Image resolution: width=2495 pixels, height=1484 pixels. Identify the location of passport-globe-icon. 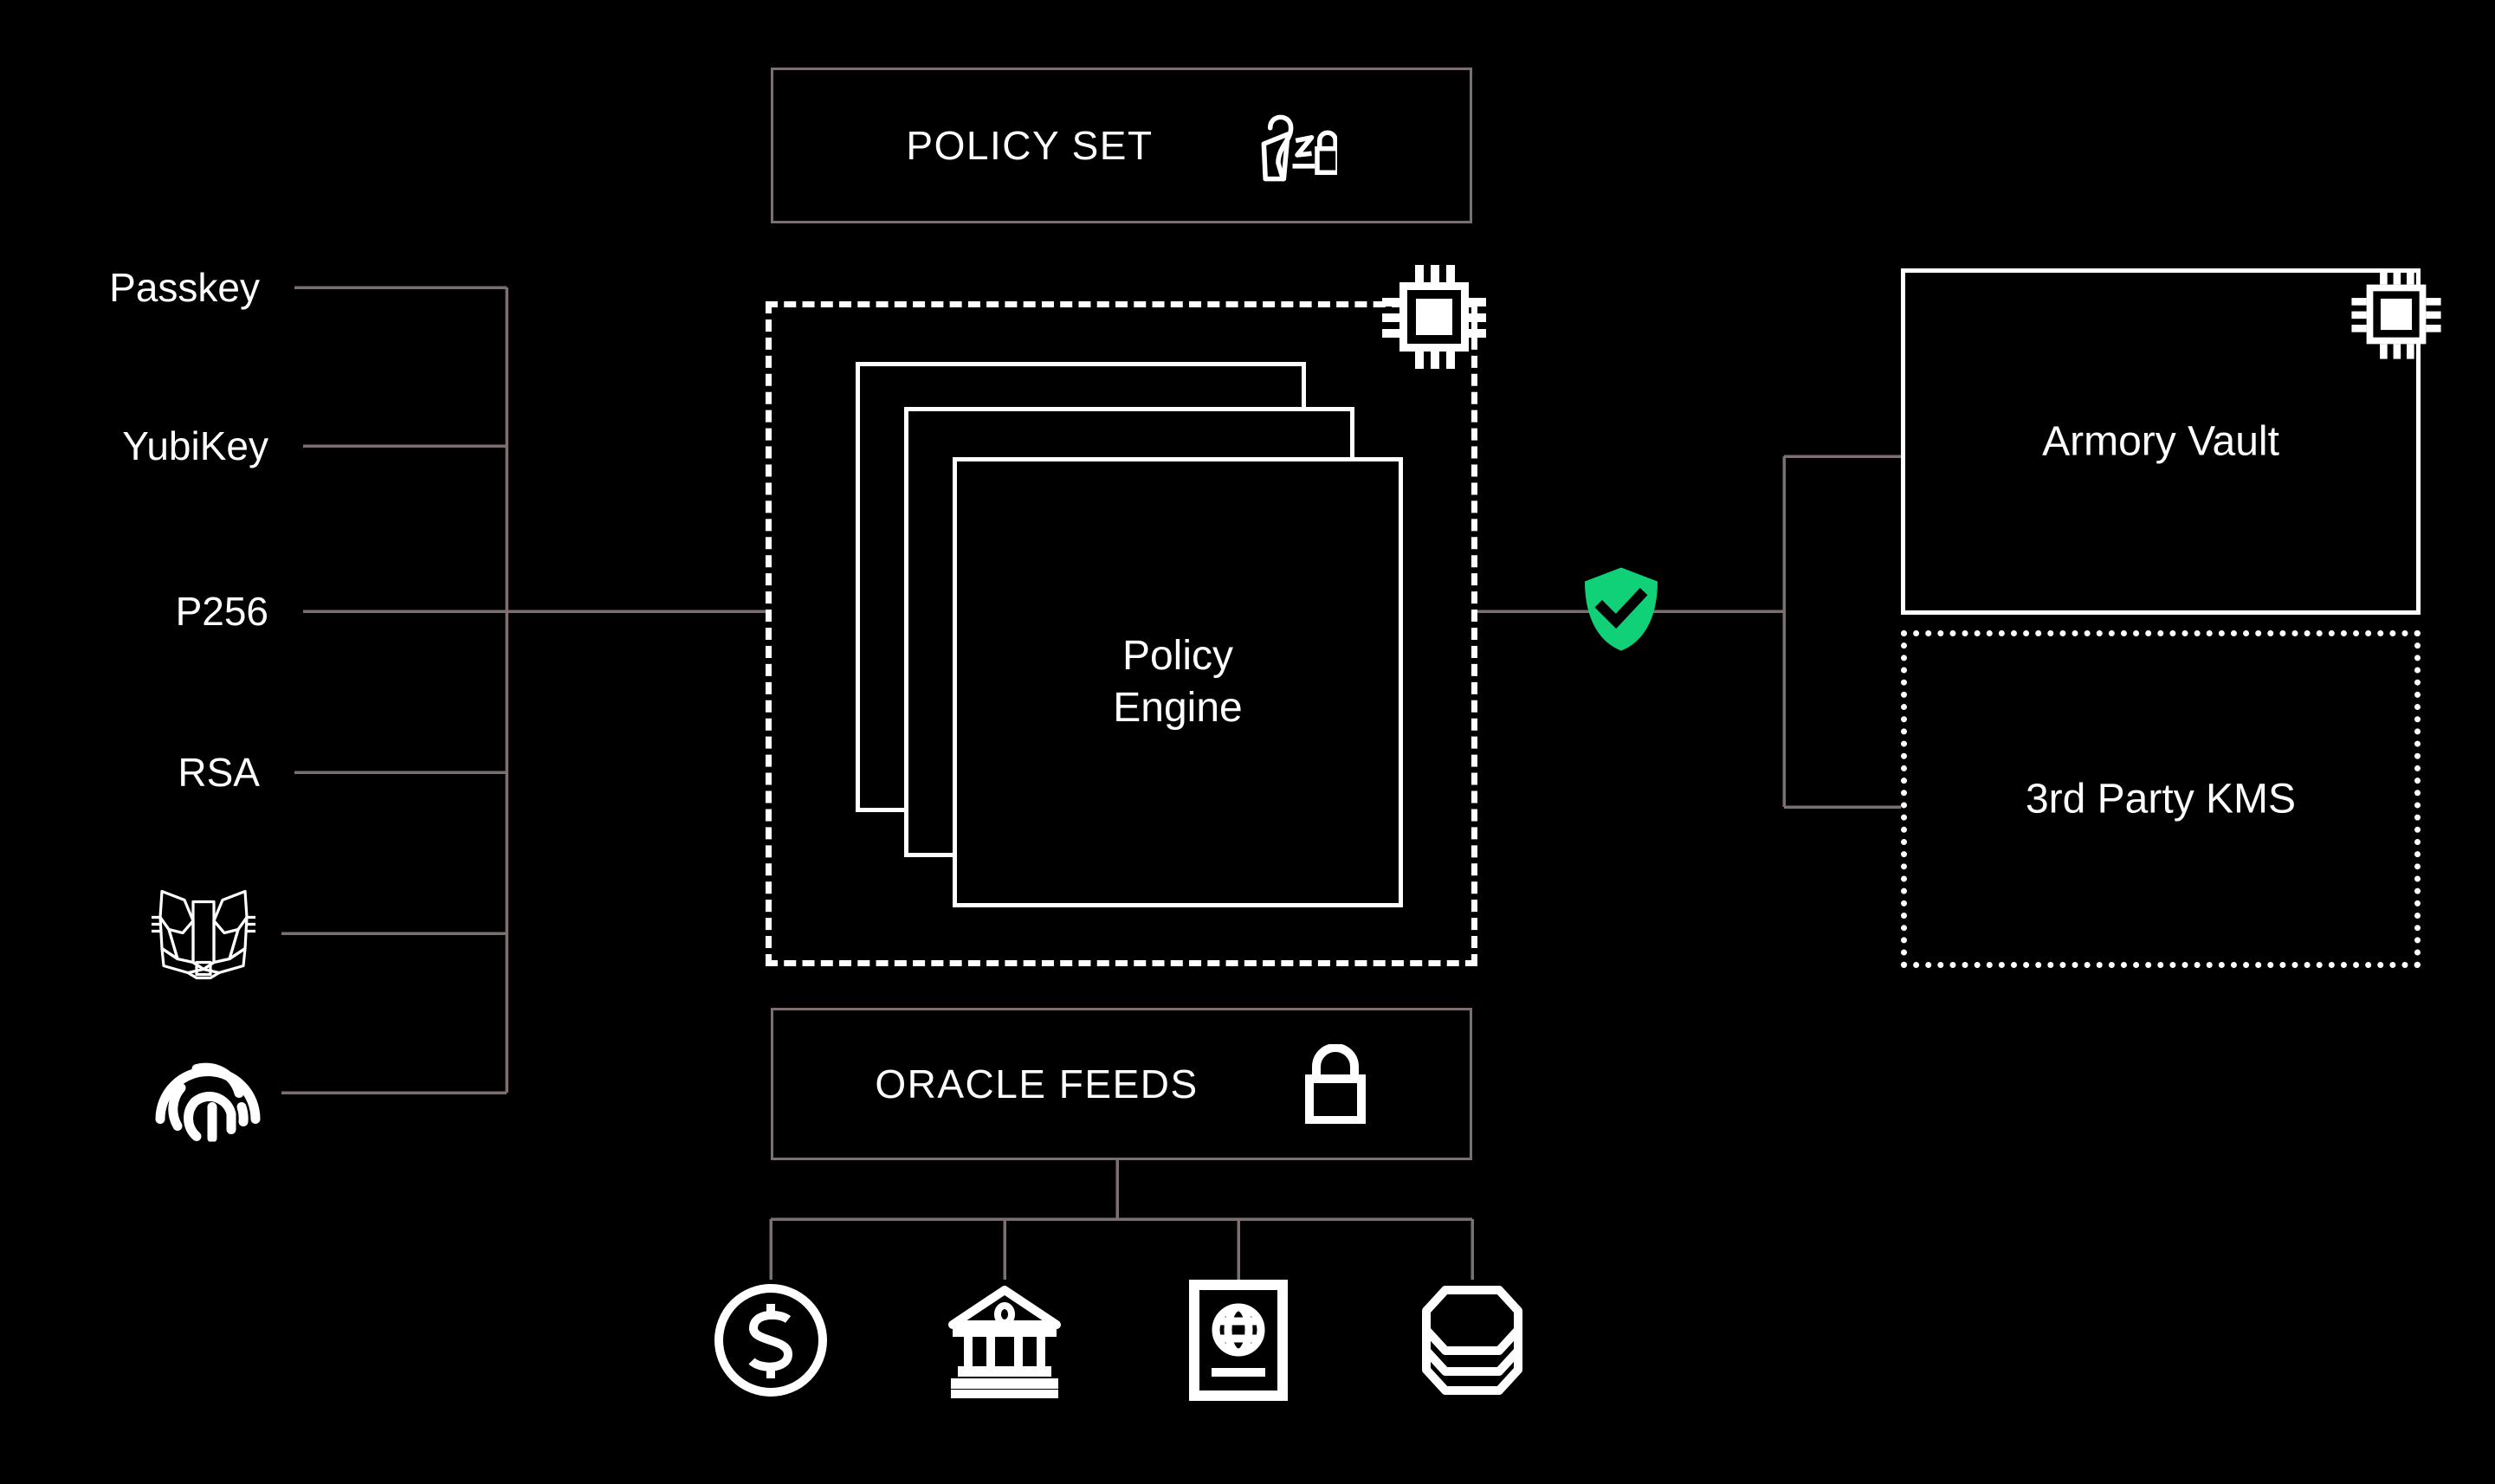
(1239, 1342).